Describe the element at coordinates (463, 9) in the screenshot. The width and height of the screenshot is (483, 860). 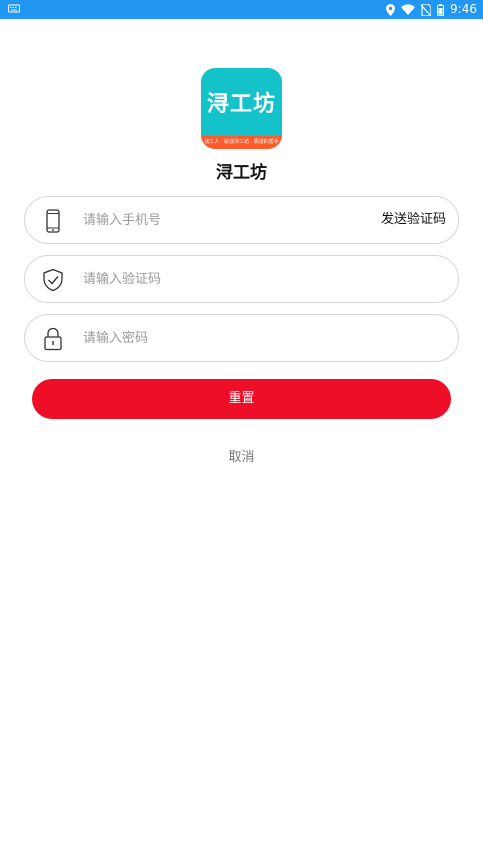
I see `status-time: 9:46` at that location.